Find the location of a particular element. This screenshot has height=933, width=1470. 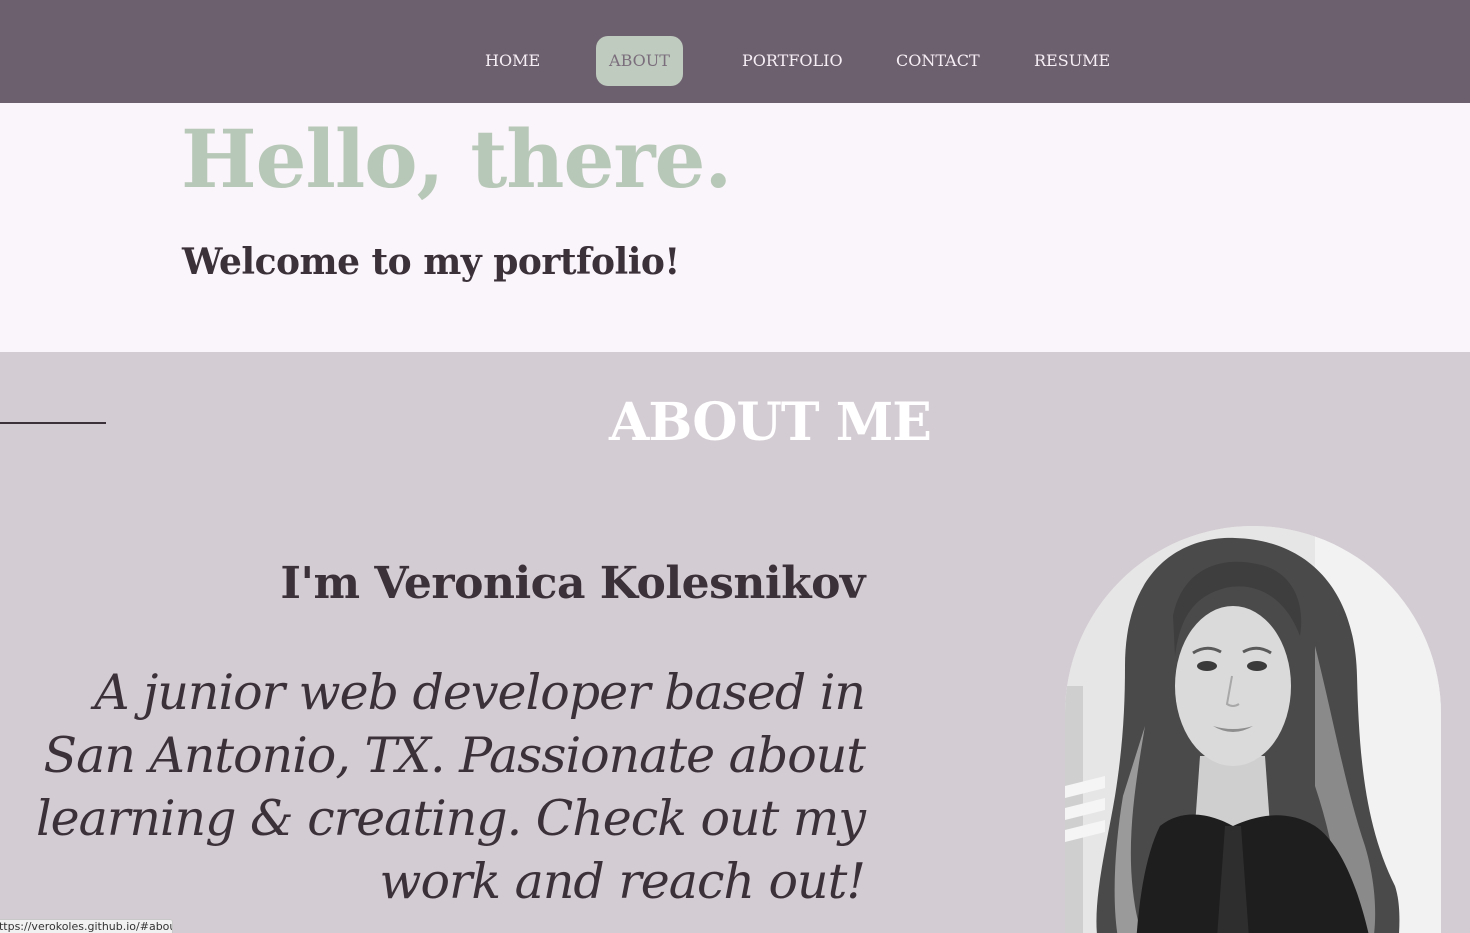

nav-contact-link: CONTACT is located at coordinates (938, 61).